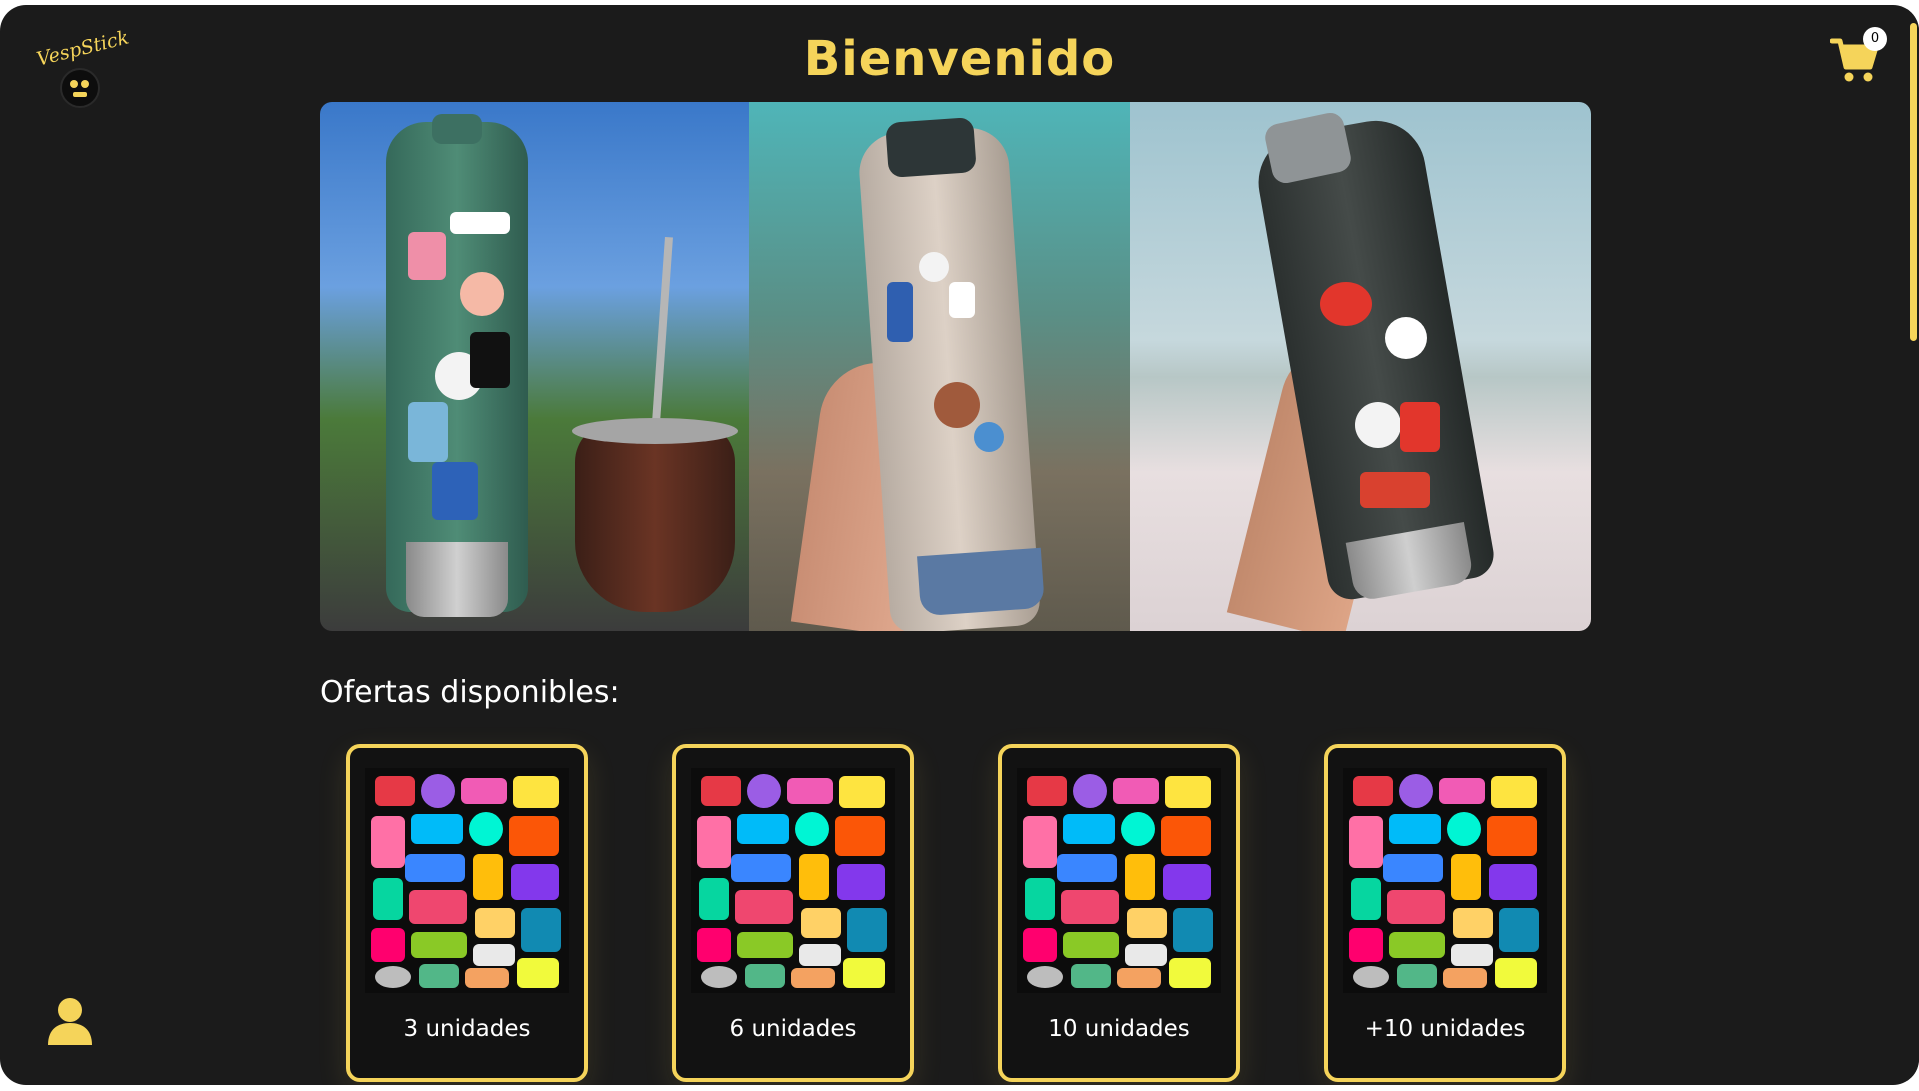 The height and width of the screenshot is (1091, 1919). I want to click on user-button, so click(70, 1021).